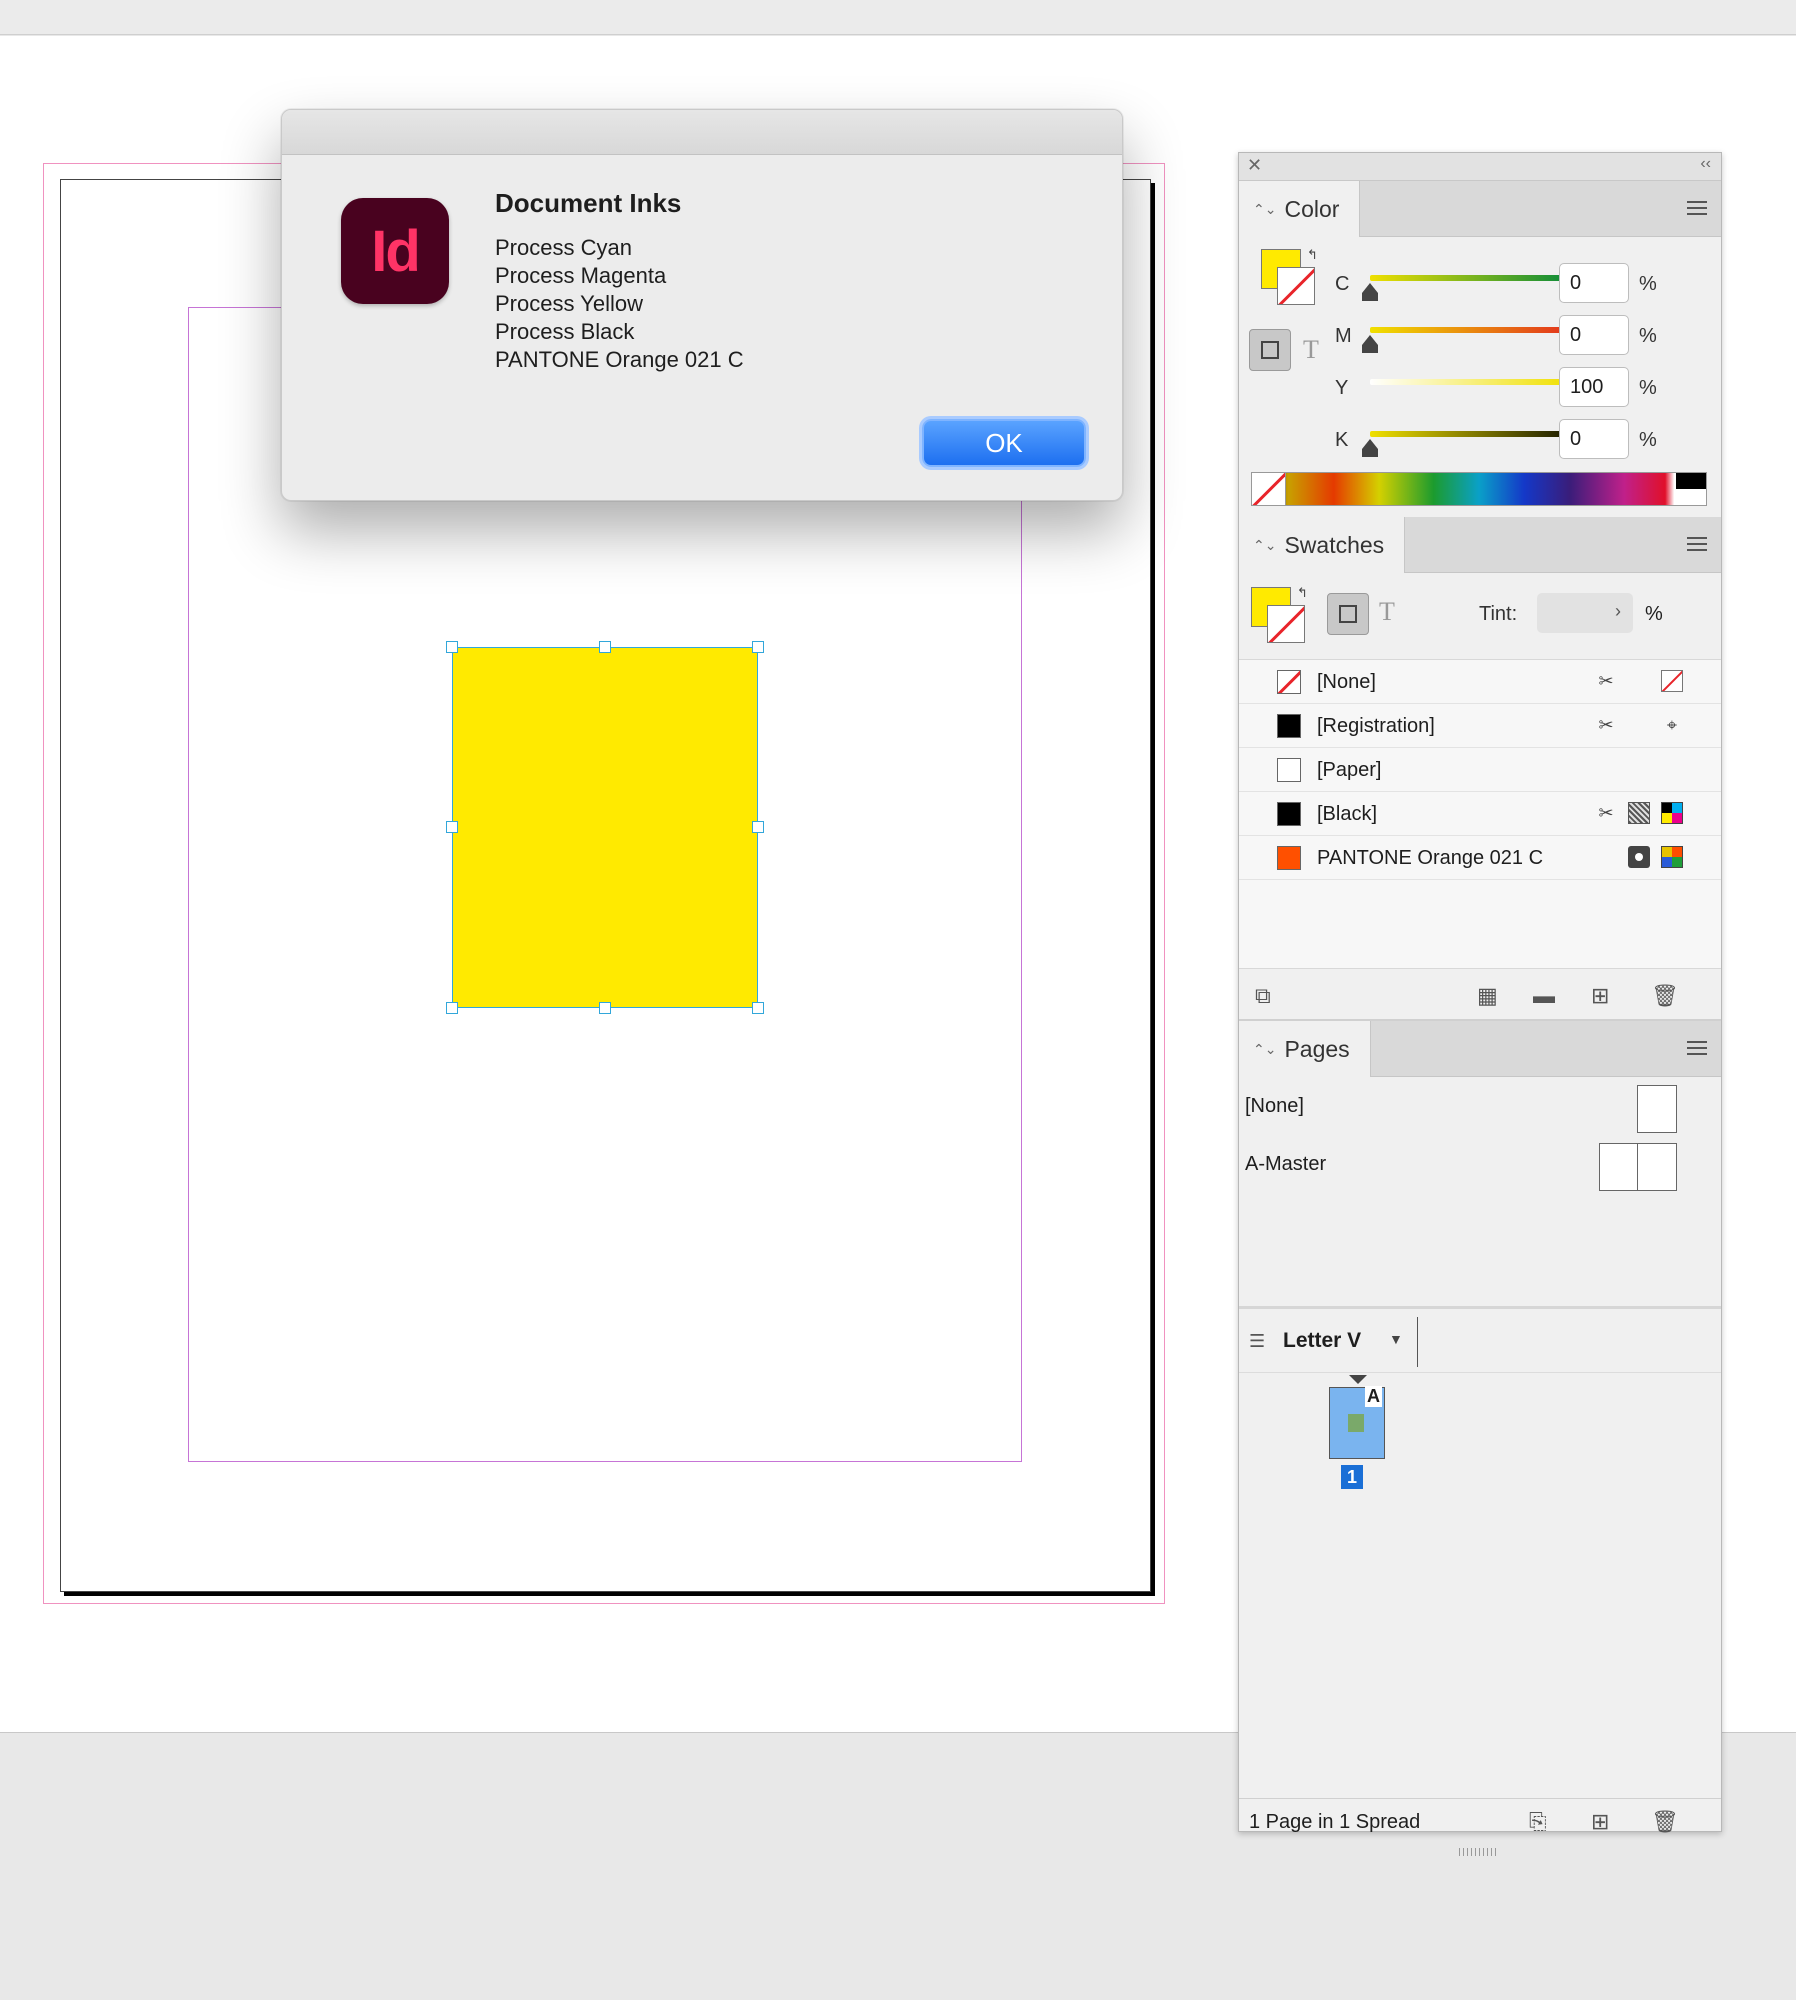  I want to click on resize-handle-left, so click(452, 827).